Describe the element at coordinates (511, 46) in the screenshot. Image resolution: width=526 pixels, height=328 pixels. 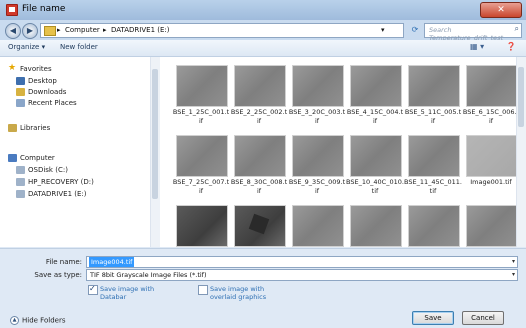
I see `help-icon: ❓` at that location.